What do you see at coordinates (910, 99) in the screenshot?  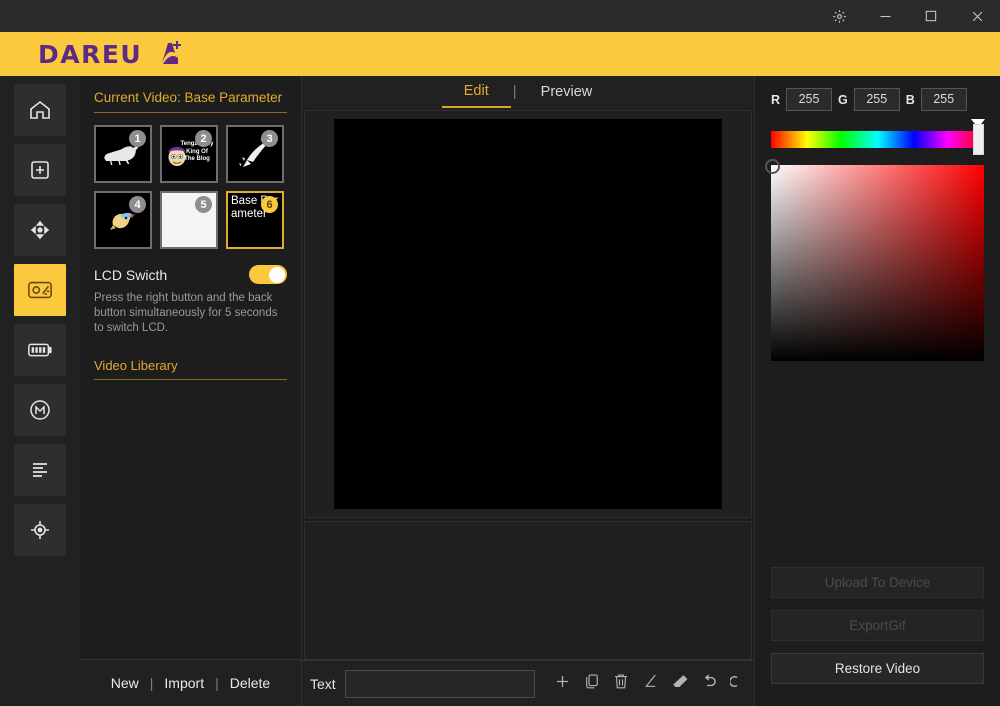 I see `b-label: B` at bounding box center [910, 99].